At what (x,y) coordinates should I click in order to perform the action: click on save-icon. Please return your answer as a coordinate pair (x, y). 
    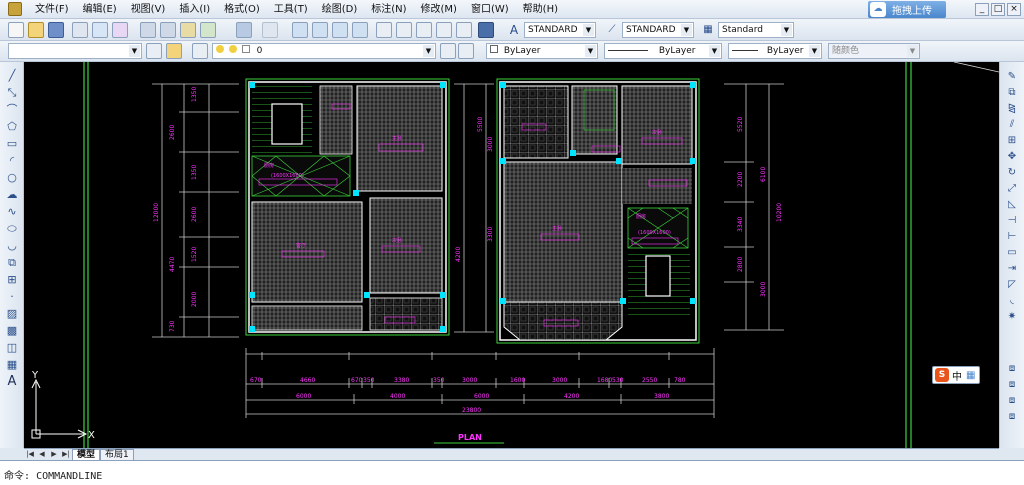
    Looking at the image, I should click on (56, 30).